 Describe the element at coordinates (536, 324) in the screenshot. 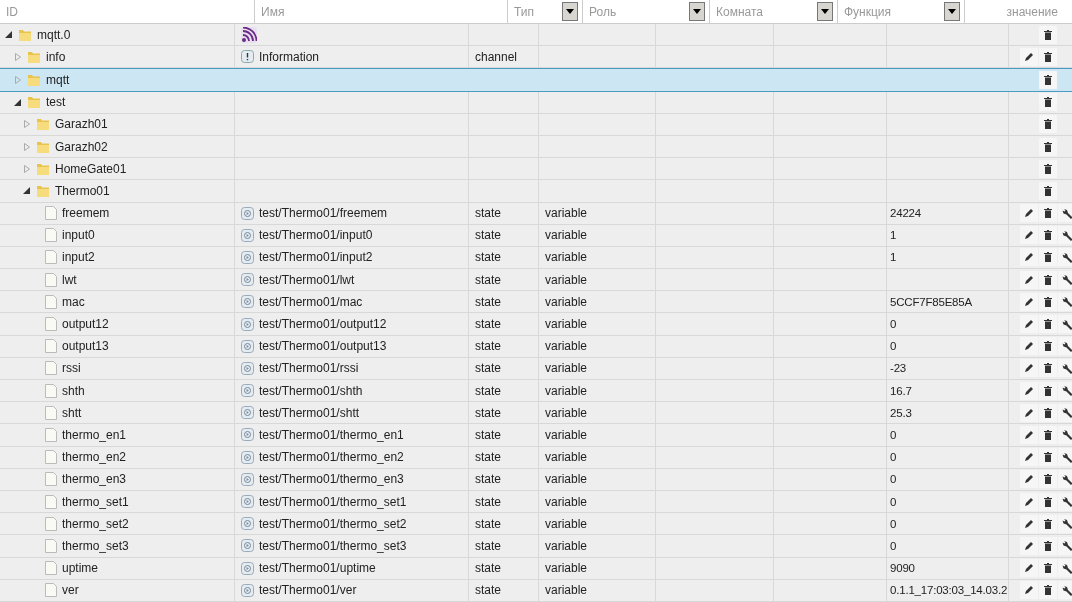

I see `tree-row: output12 test/Thermo01/output12 state variable 0` at that location.